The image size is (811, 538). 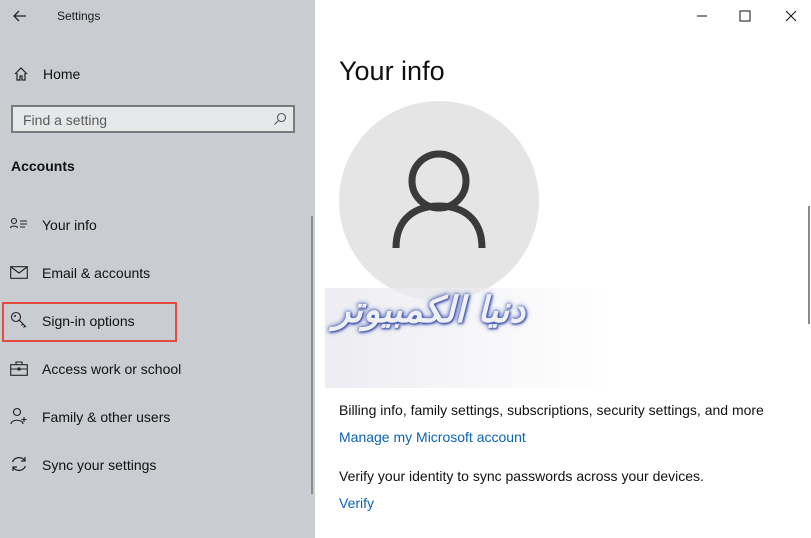 I want to click on sidebar-item-email-accounts: Email & accounts, so click(x=155, y=273).